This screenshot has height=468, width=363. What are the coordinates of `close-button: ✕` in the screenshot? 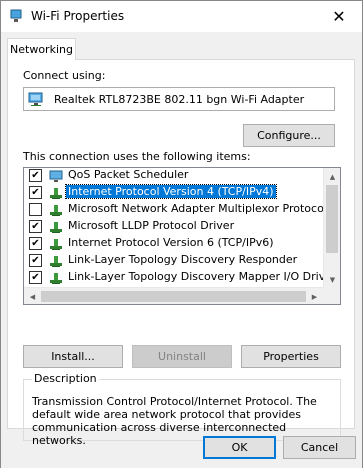 It's located at (339, 16).